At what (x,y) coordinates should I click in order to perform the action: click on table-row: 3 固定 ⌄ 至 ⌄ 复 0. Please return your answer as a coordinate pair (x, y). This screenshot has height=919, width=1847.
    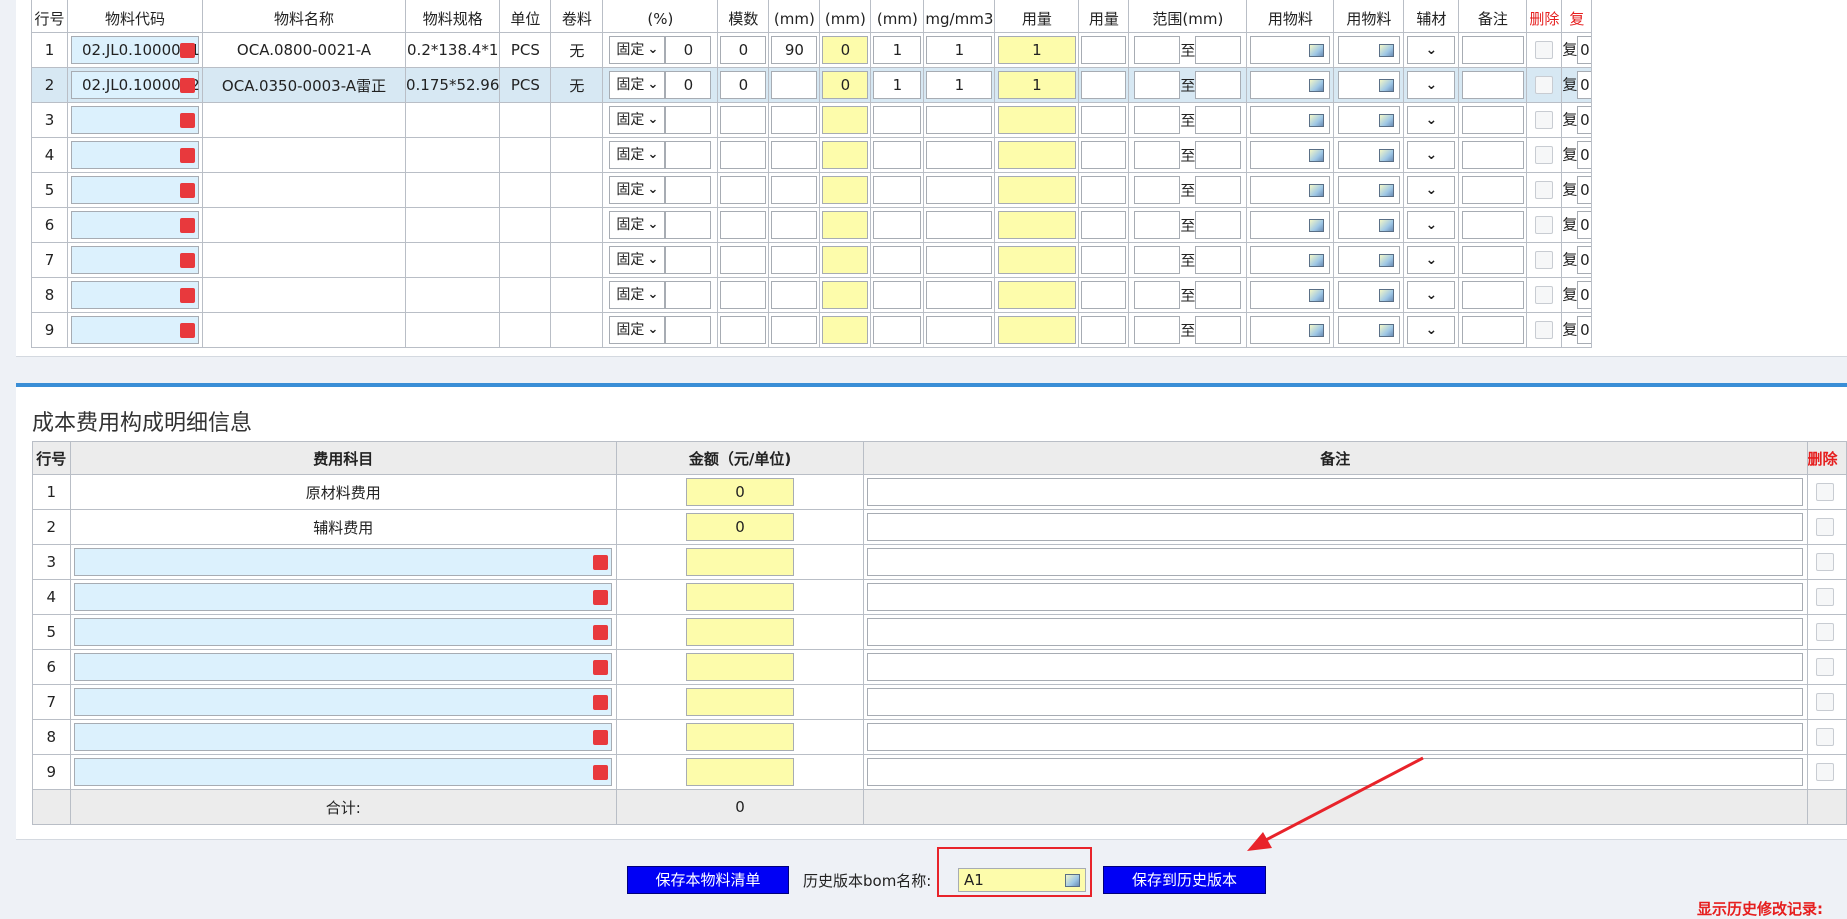
    Looking at the image, I should click on (812, 120).